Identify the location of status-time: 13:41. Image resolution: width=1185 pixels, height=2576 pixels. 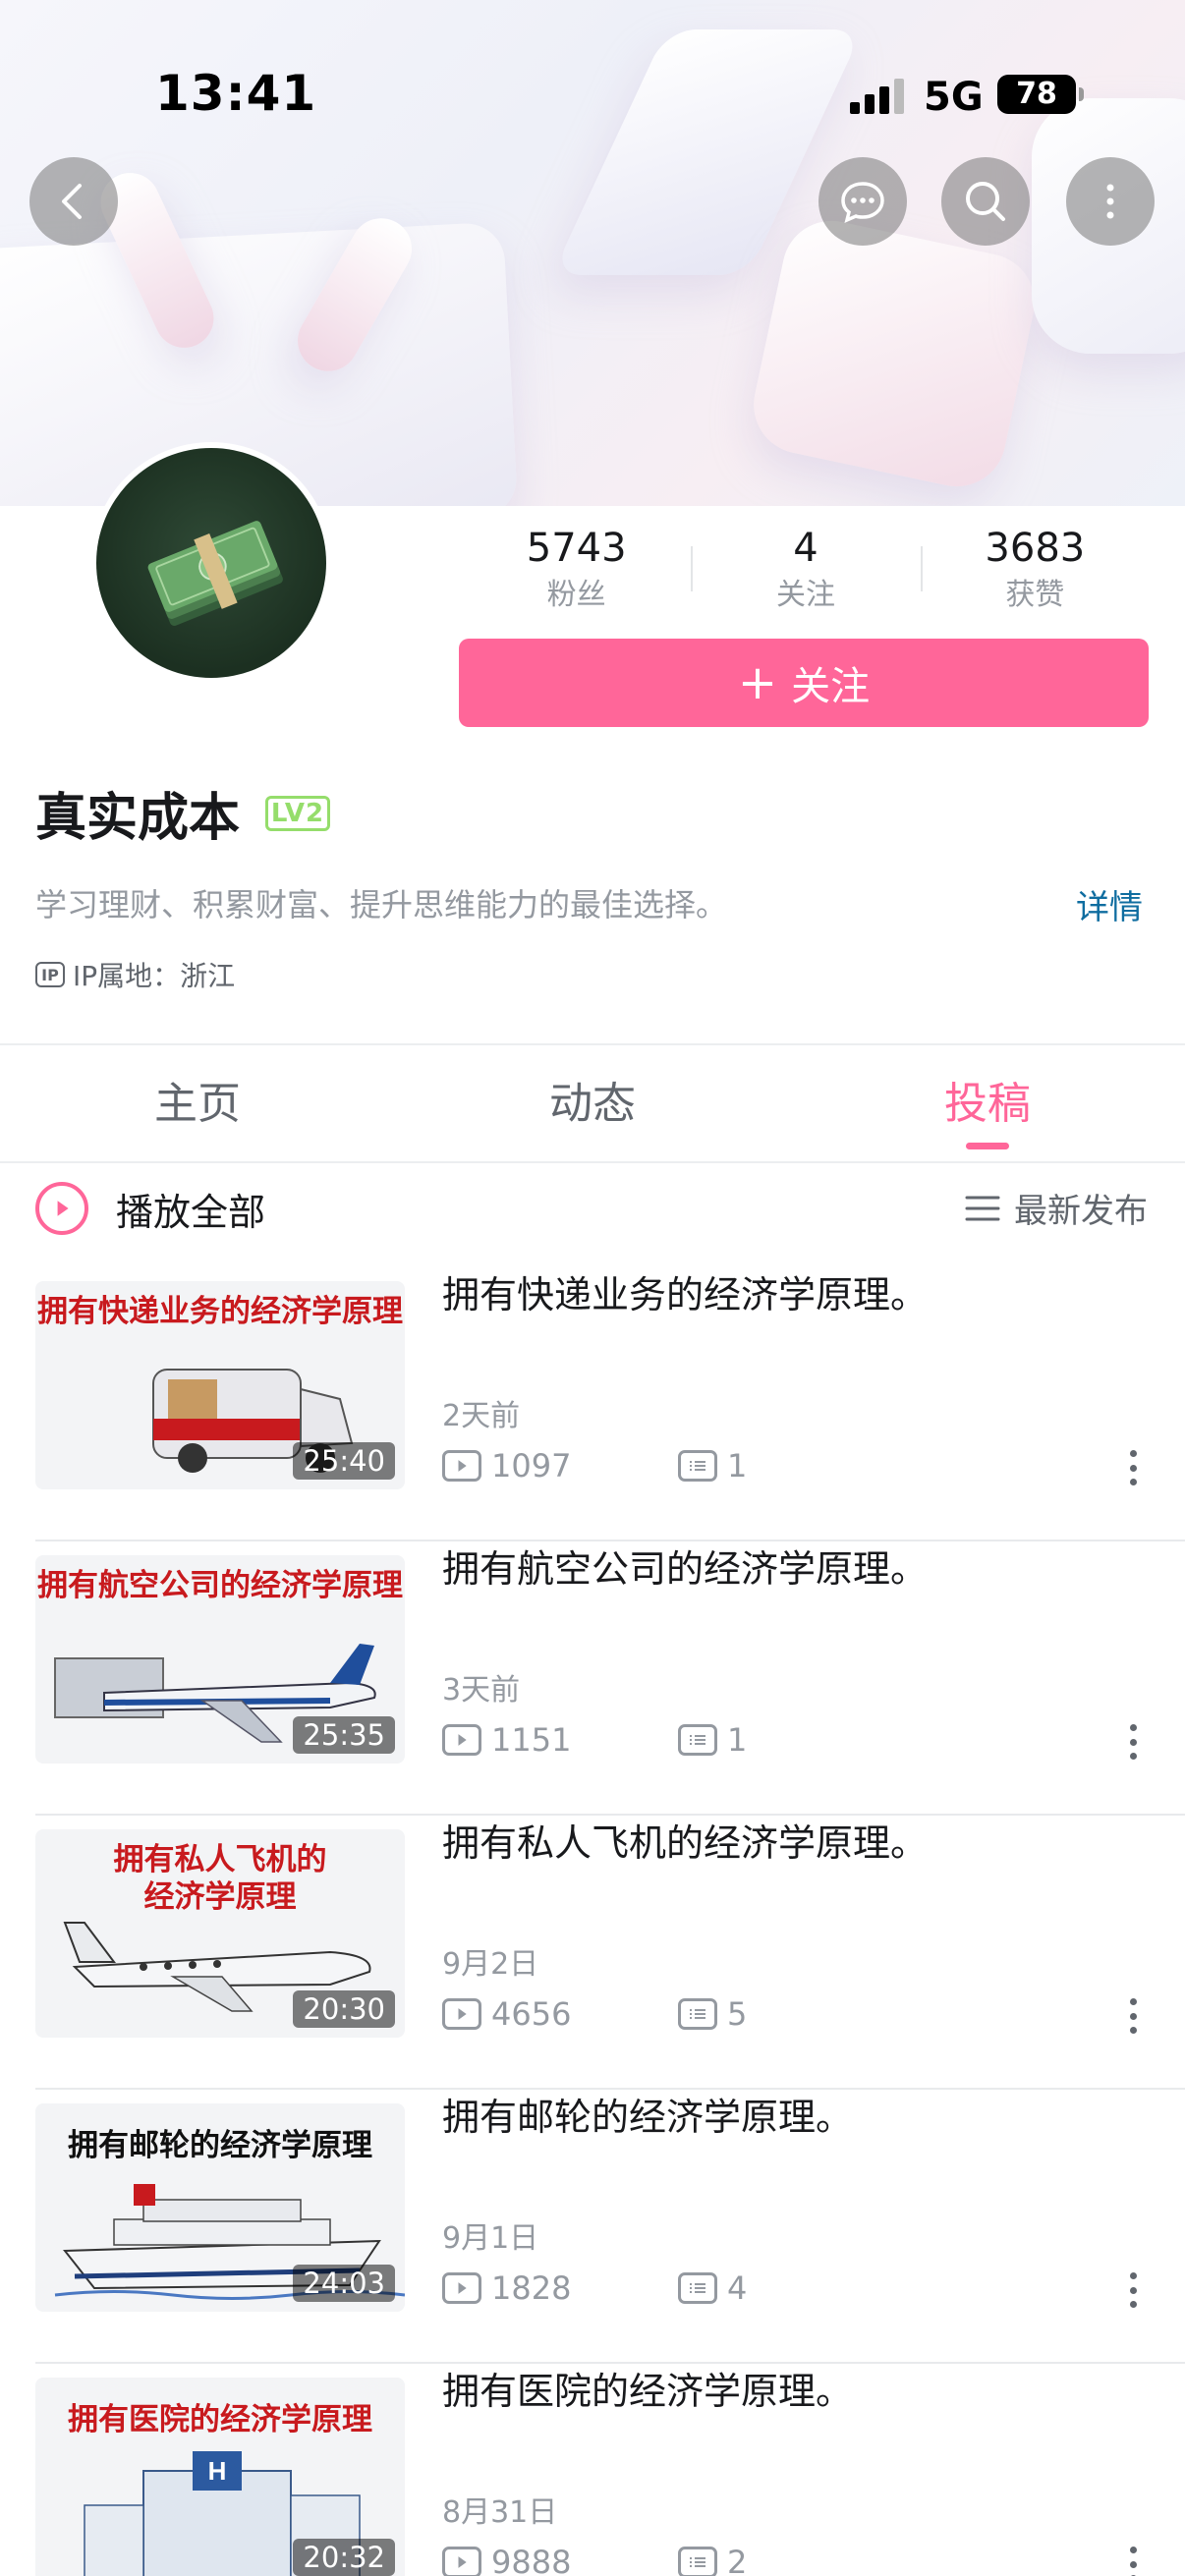
(236, 93).